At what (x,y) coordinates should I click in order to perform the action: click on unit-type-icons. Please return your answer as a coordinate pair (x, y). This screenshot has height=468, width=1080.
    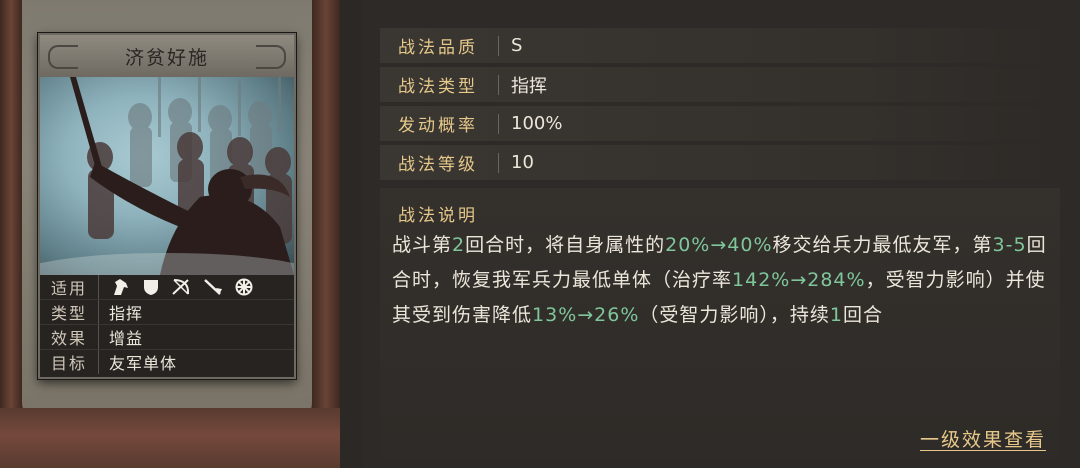
    Looking at the image, I should click on (176, 287).